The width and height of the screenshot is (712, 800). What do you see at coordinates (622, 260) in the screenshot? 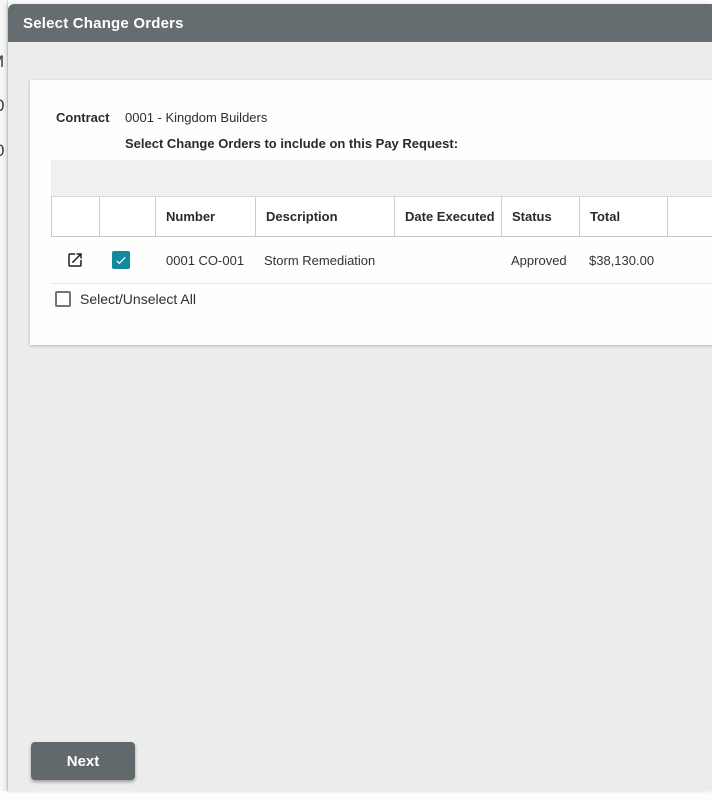
I see `row-total: $38,130.00` at bounding box center [622, 260].